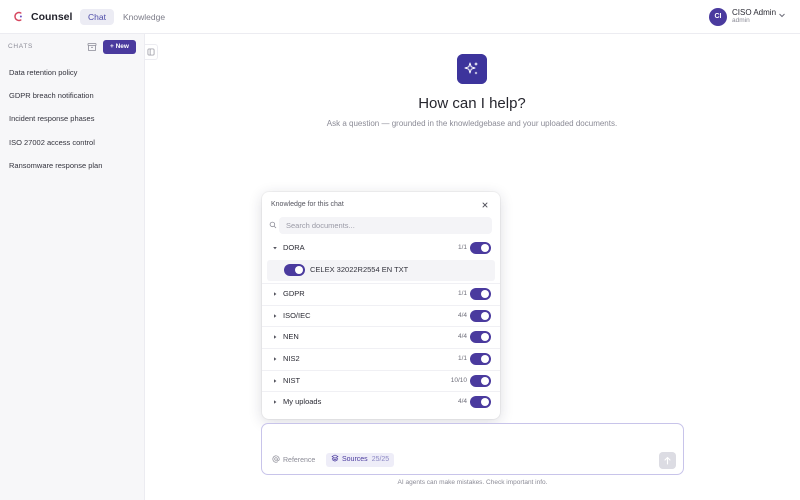  What do you see at coordinates (381, 316) in the screenshot?
I see `knowledge-group-iso-iec: ISO/IEC 4/4` at bounding box center [381, 316].